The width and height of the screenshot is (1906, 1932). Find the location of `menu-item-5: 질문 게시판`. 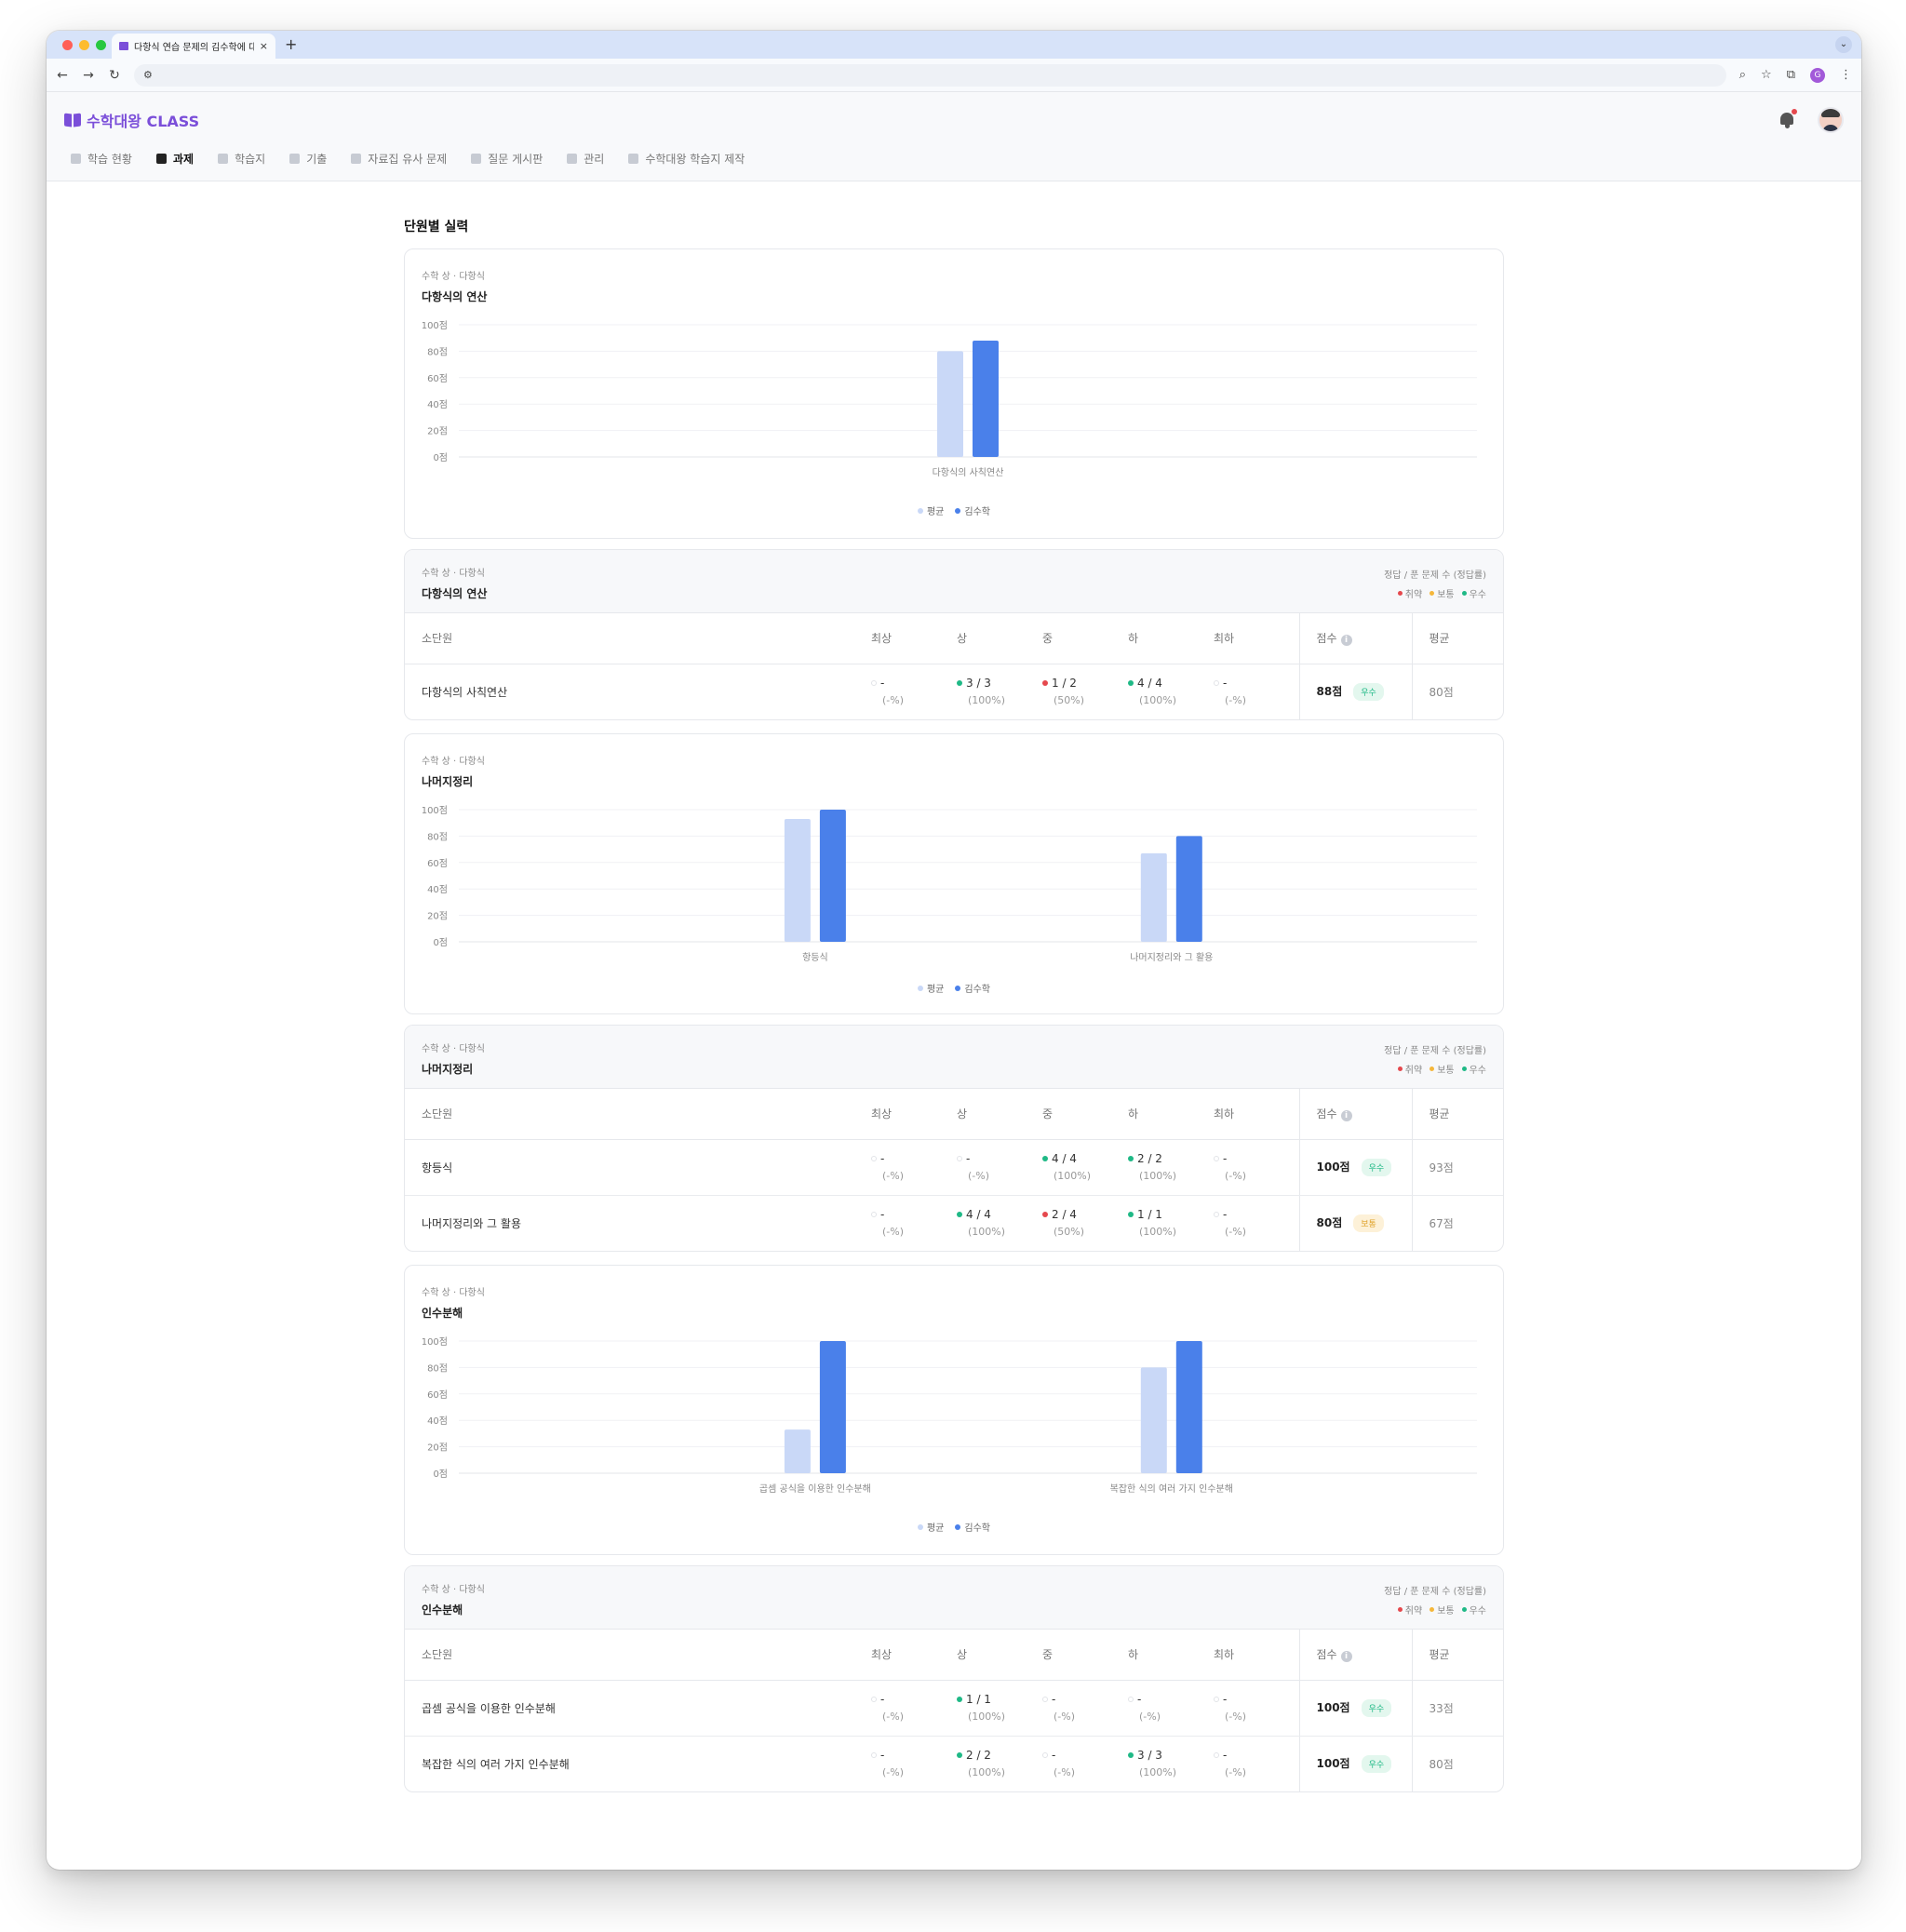

menu-item-5: 질문 게시판 is located at coordinates (507, 159).